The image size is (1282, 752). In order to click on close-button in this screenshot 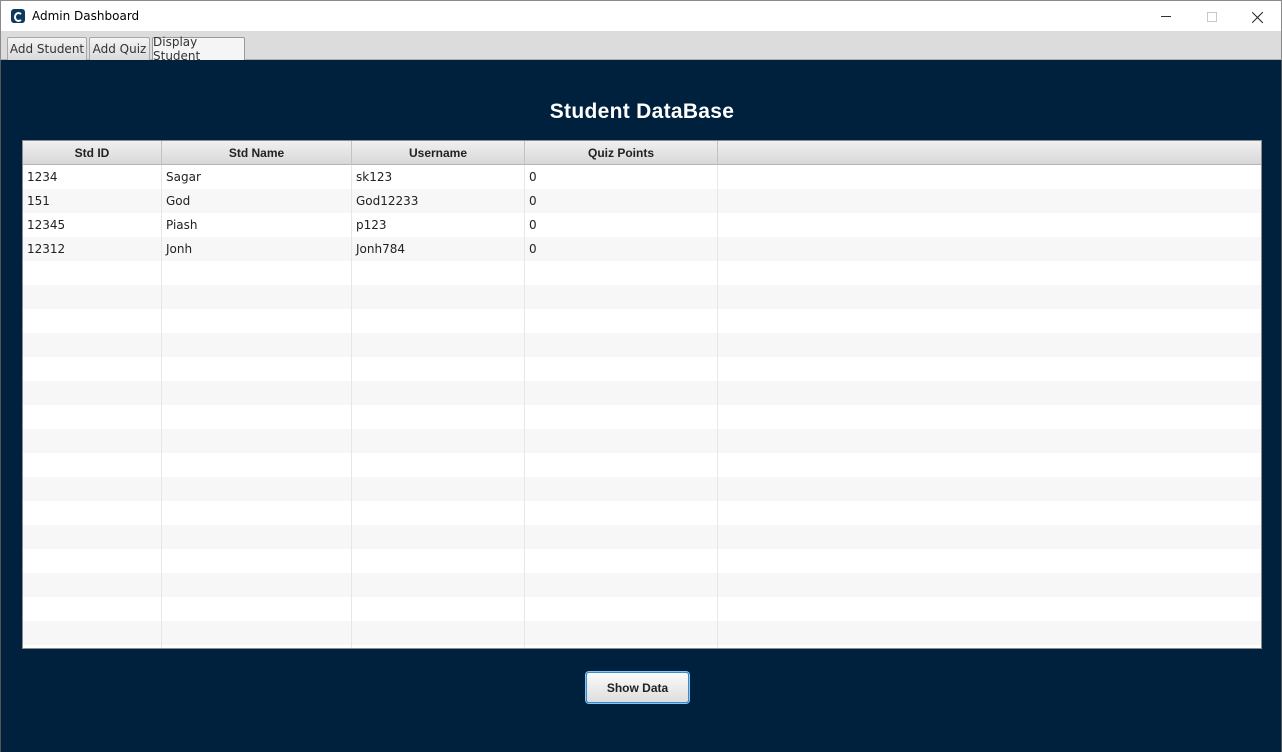, I will do `click(1258, 16)`.